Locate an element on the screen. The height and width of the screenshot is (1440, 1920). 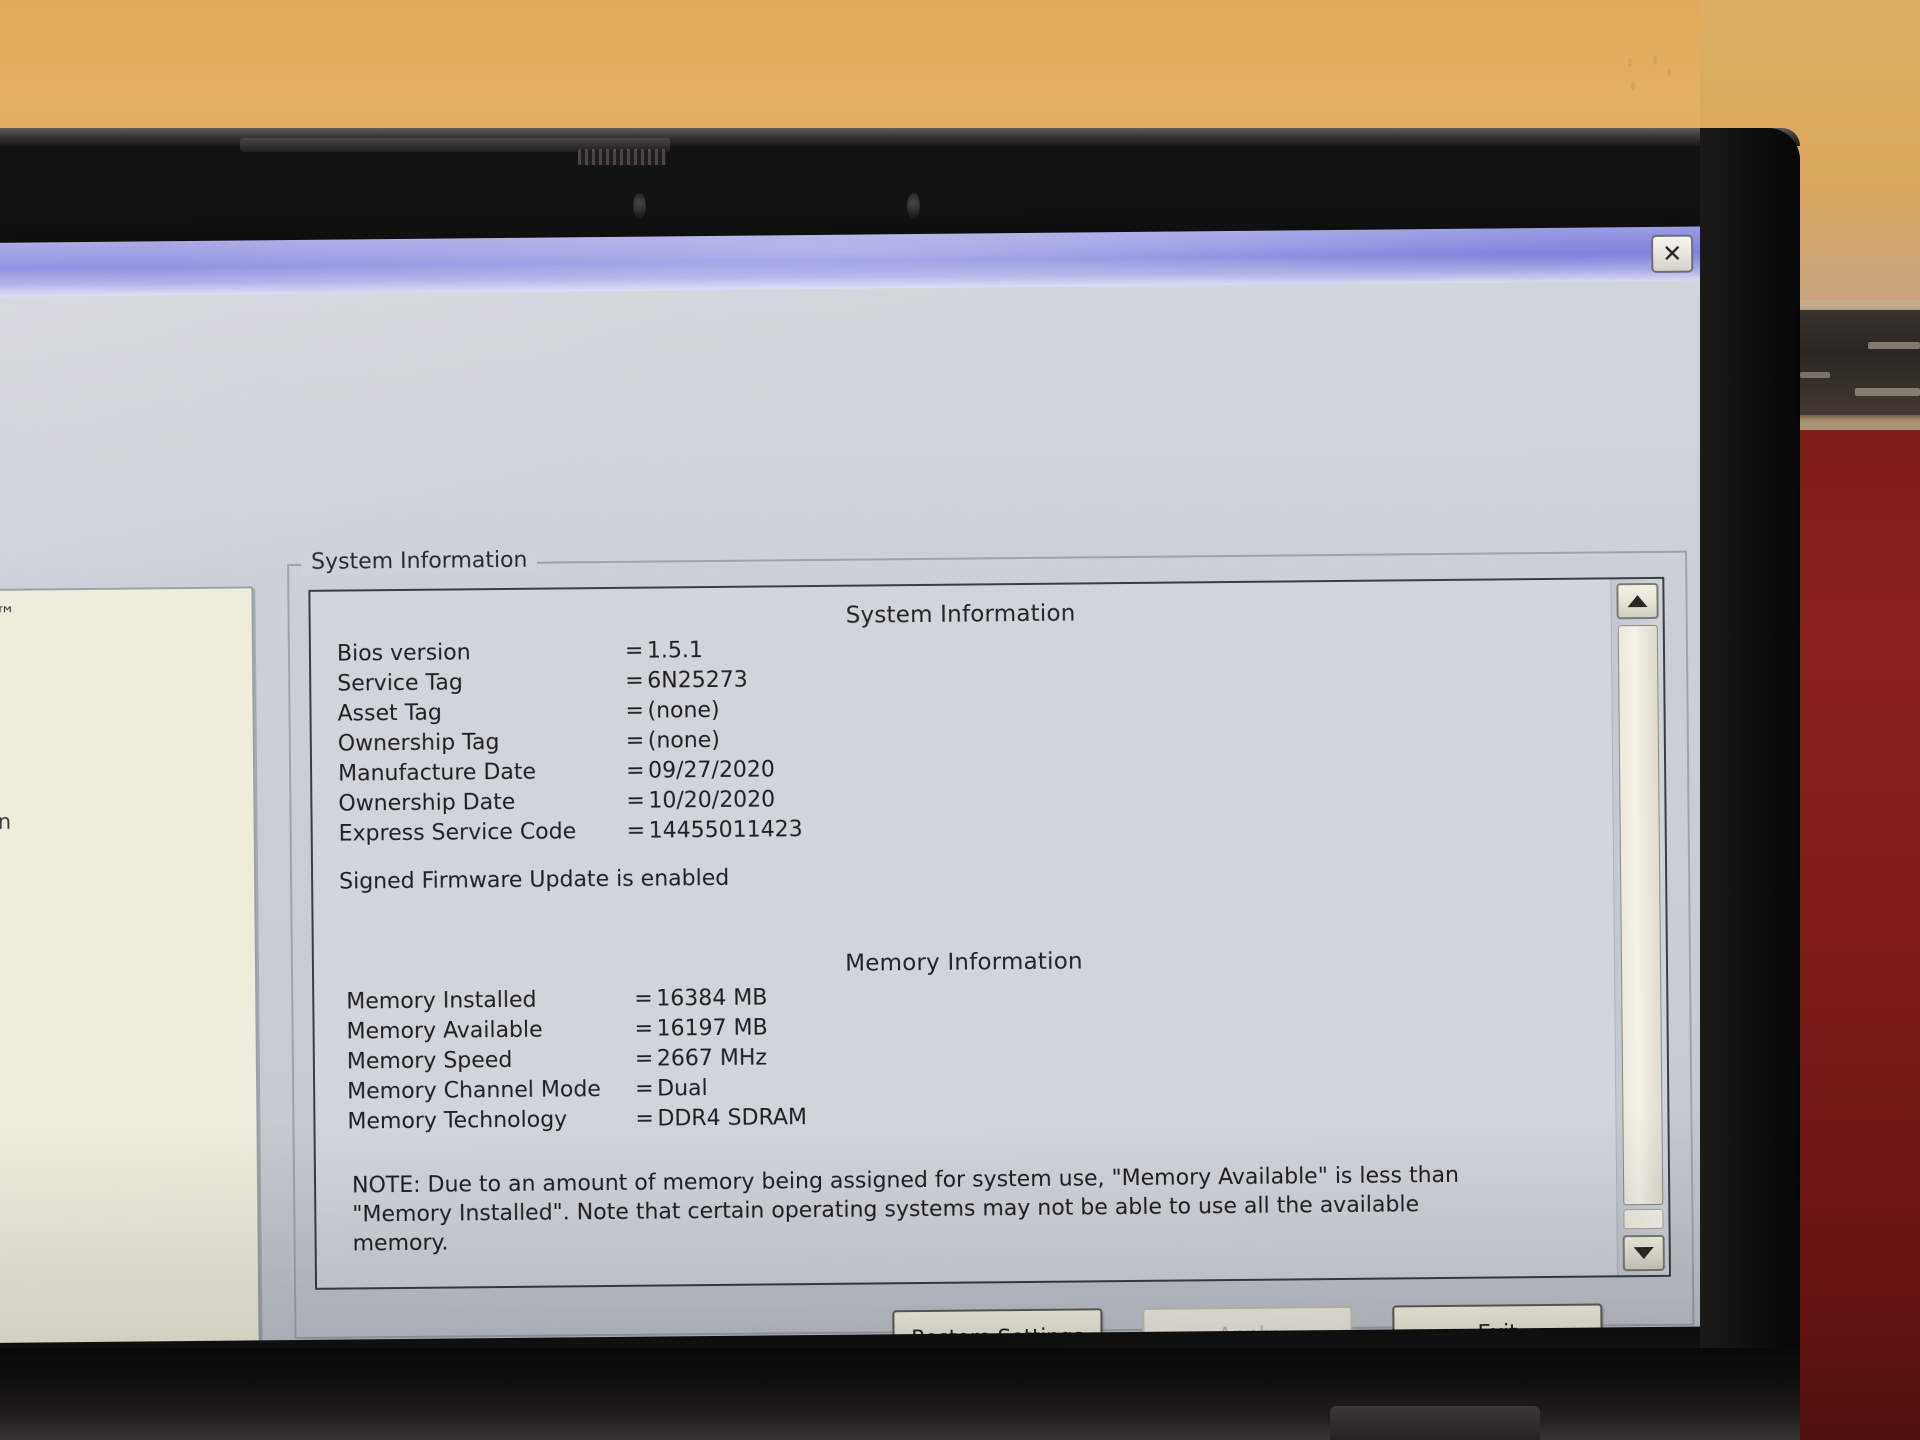
left-panel-text-fragment-1: ions™ is located at coordinates (8, 615).